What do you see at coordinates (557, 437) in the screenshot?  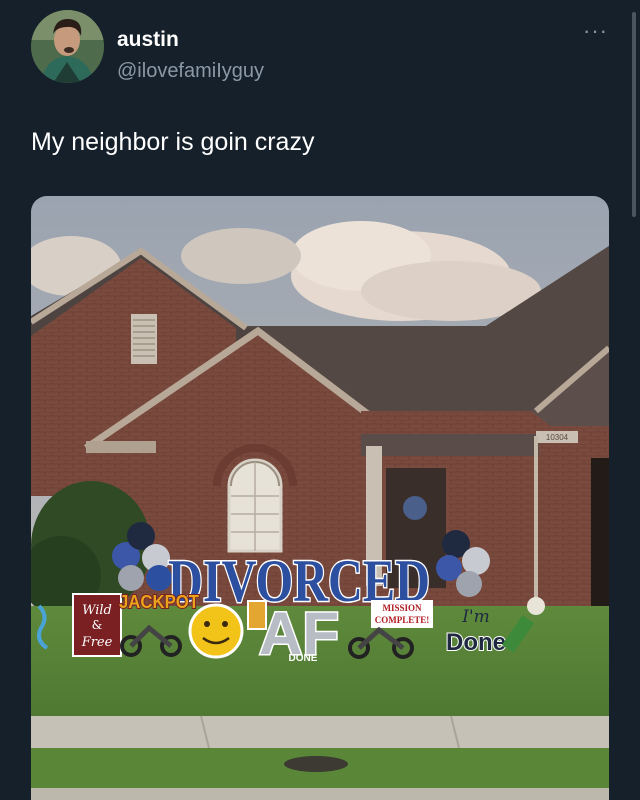 I see `house-number: 10304` at bounding box center [557, 437].